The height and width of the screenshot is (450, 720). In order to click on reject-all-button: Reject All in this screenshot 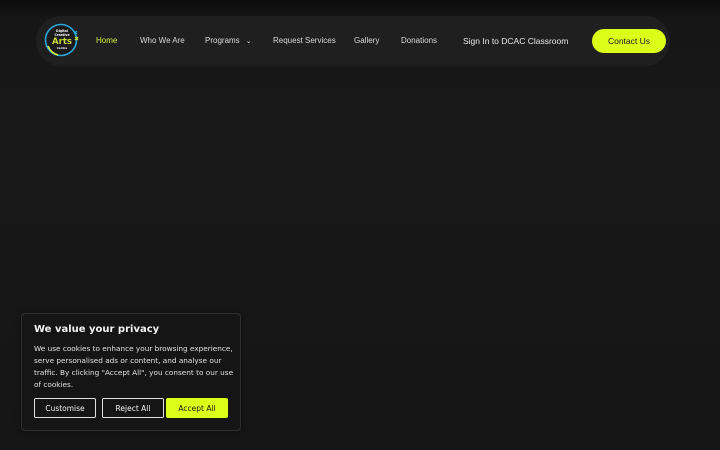, I will do `click(133, 408)`.